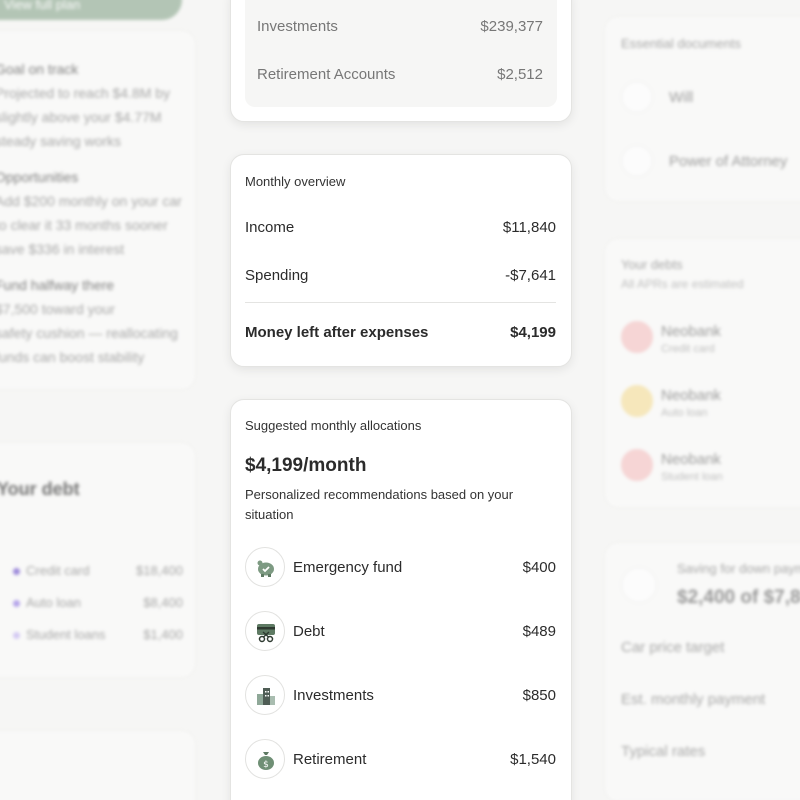 This screenshot has width=800, height=800. I want to click on account-row: Retirement Accounts $2,512, so click(400, 74).